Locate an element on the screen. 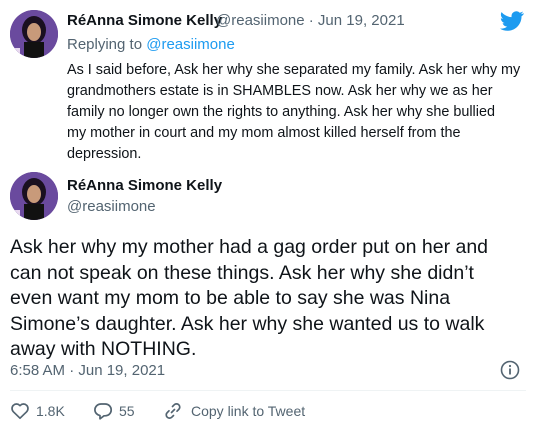  reply-count: 55 is located at coordinates (127, 411).